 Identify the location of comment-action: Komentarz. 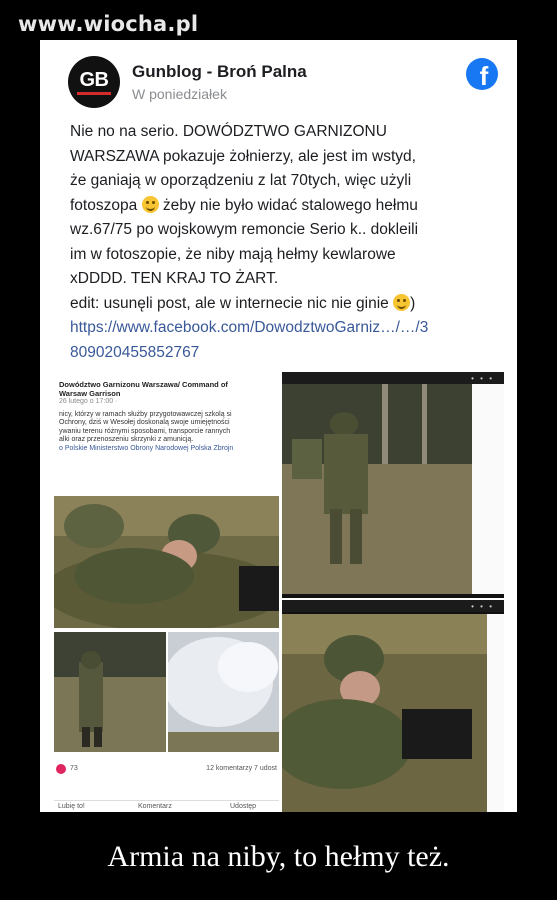
(155, 806).